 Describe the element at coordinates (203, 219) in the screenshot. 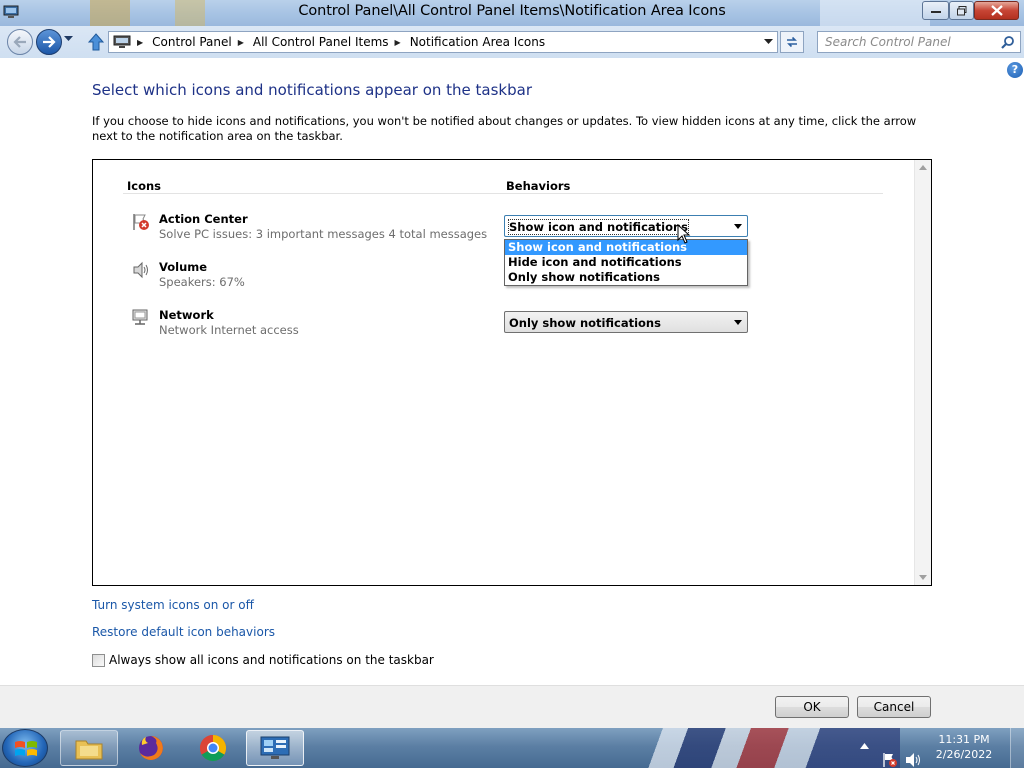

I see `action-center-name: Action Center` at that location.